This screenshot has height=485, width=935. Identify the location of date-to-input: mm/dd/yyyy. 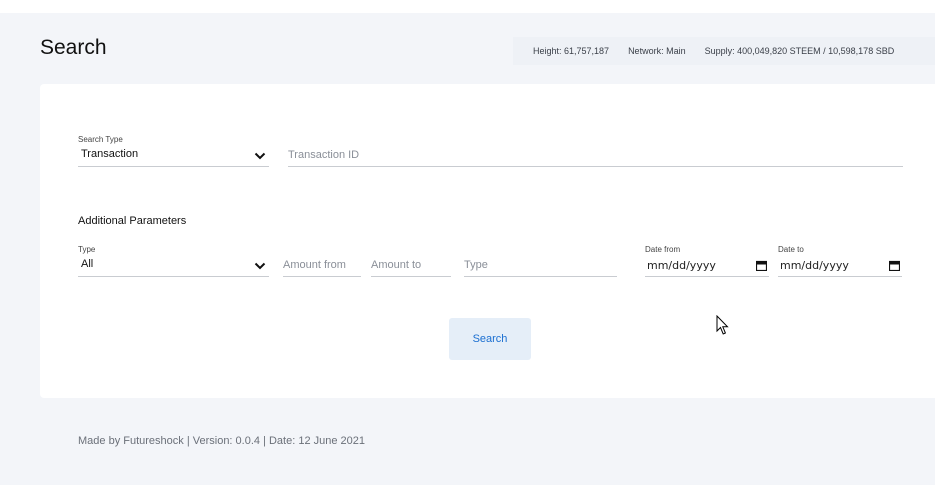
(840, 265).